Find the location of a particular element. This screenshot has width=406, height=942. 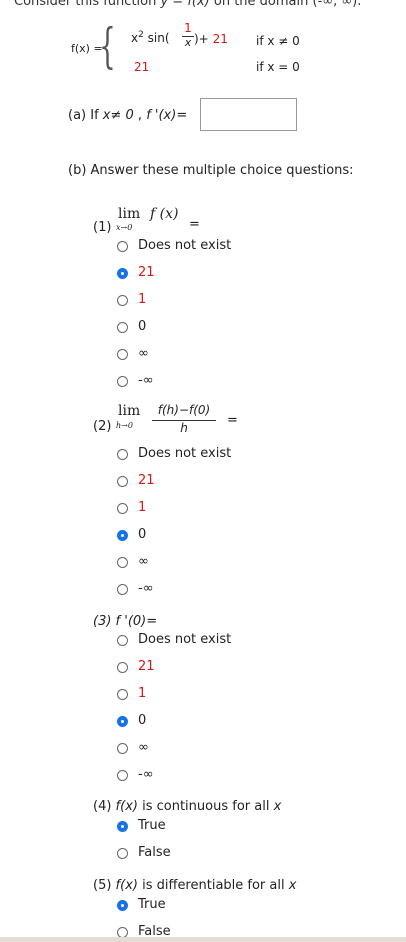

q2-label-0: 0 is located at coordinates (142, 534).